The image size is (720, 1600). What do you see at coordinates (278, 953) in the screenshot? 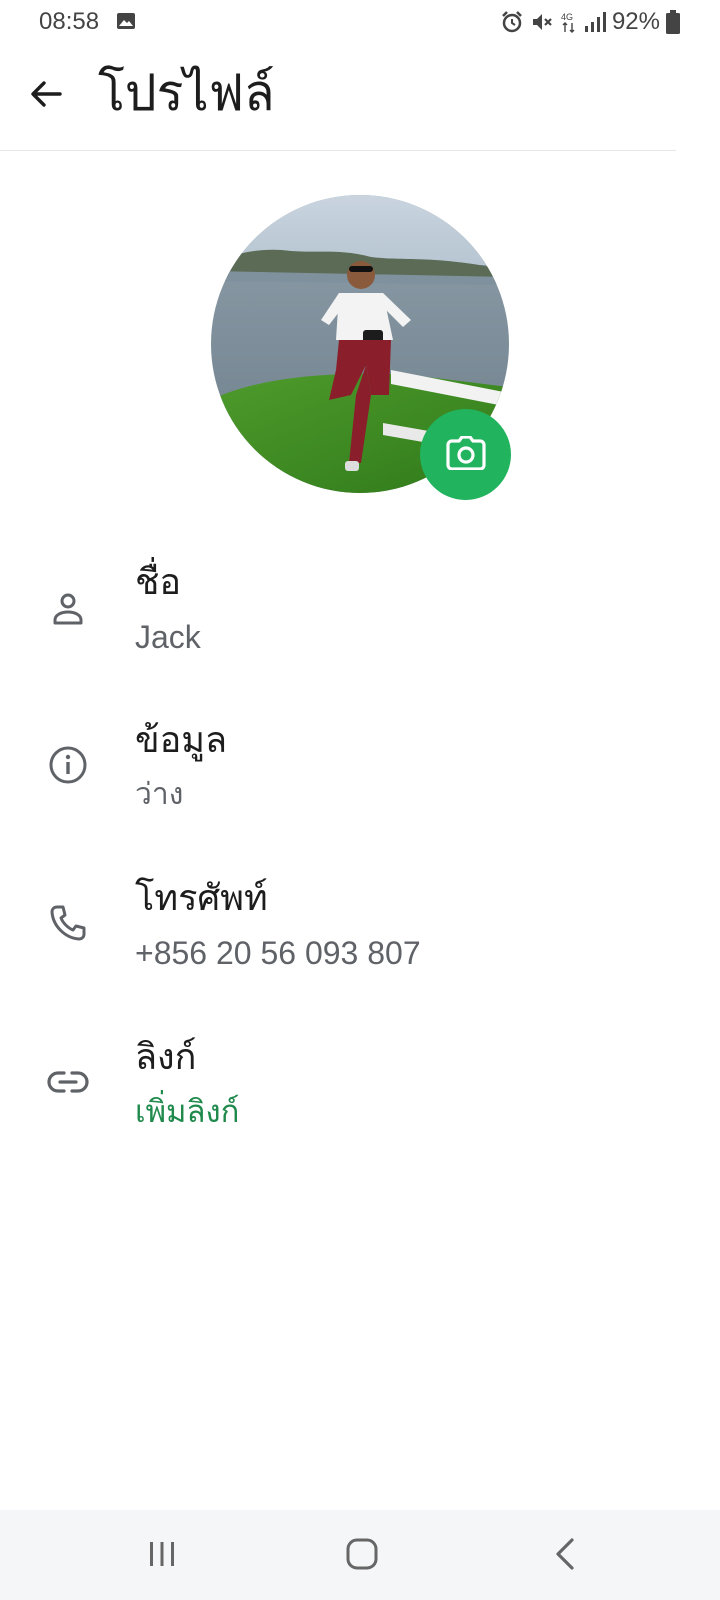
I see `phone-value: +856 20 56 093 807` at bounding box center [278, 953].